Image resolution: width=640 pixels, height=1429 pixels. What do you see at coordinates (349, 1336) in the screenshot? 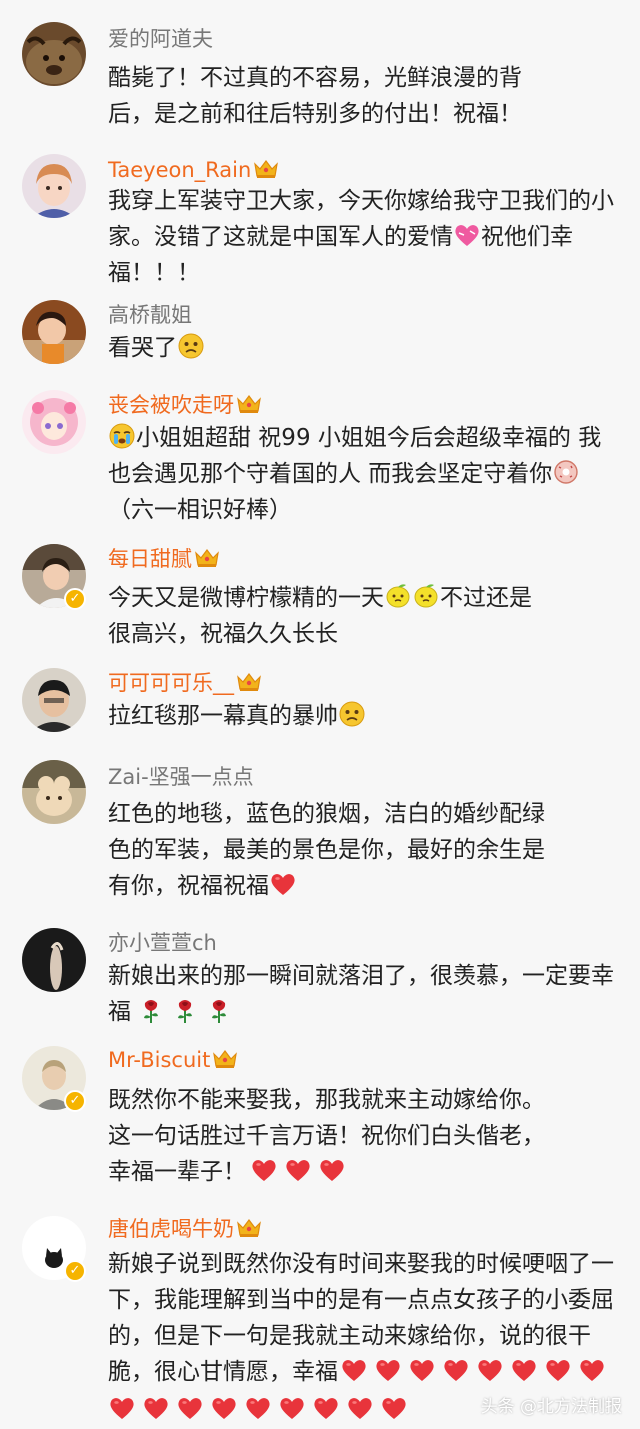
I see `comment-text-line: 的，但是下一句是我就主动来嫁给你，说的很干` at bounding box center [349, 1336].